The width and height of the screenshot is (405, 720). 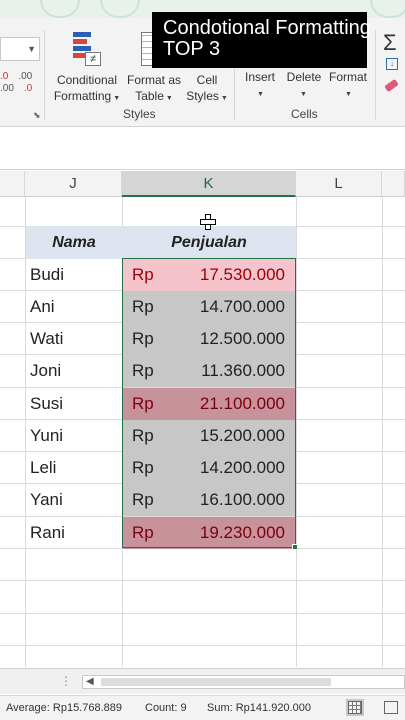 What do you see at coordinates (76, 275) in the screenshot?
I see `name-cell: Budi` at bounding box center [76, 275].